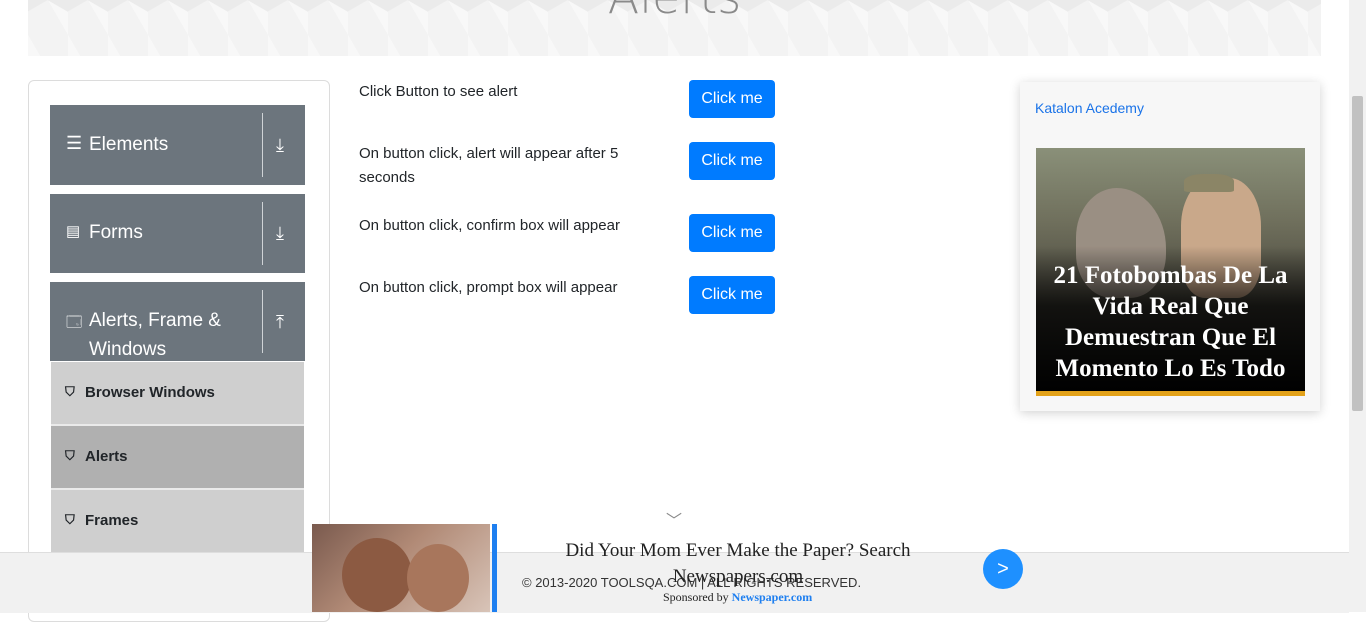 The height and width of the screenshot is (622, 1366). Describe the element at coordinates (74, 322) in the screenshot. I see `window-icon: 🗔` at that location.